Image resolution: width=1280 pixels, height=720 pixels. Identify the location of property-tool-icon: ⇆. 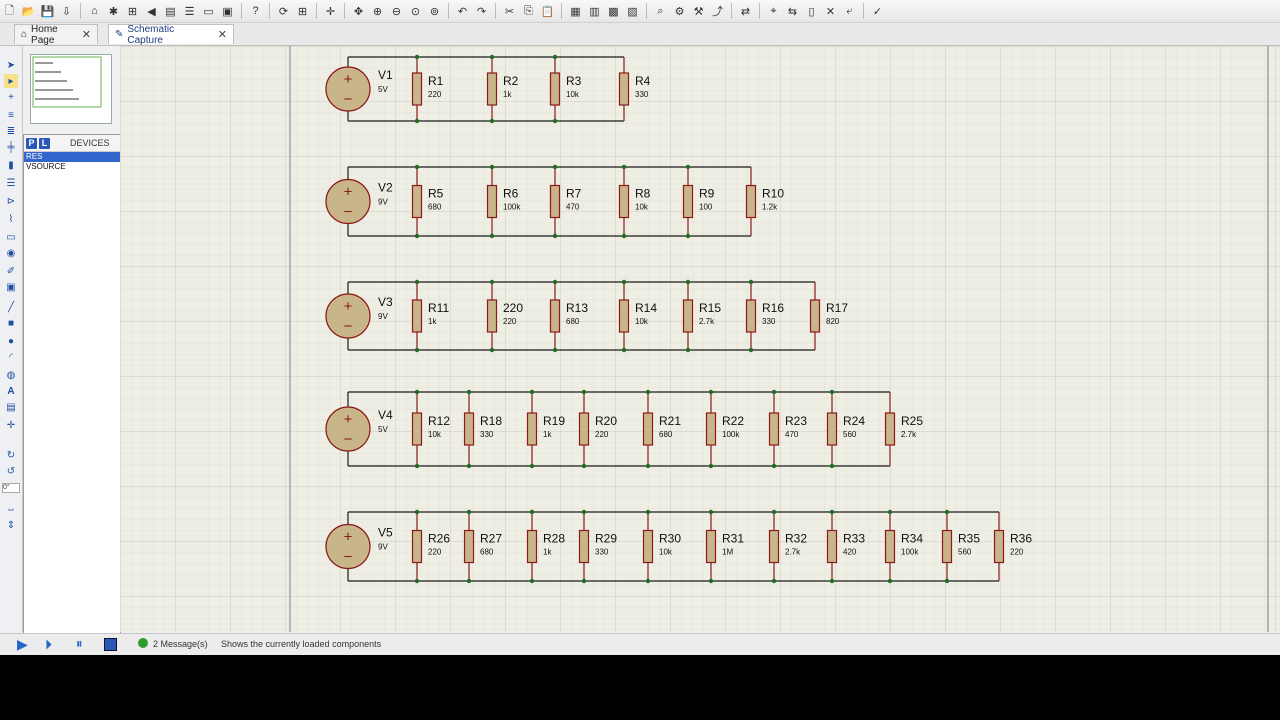
(793, 11).